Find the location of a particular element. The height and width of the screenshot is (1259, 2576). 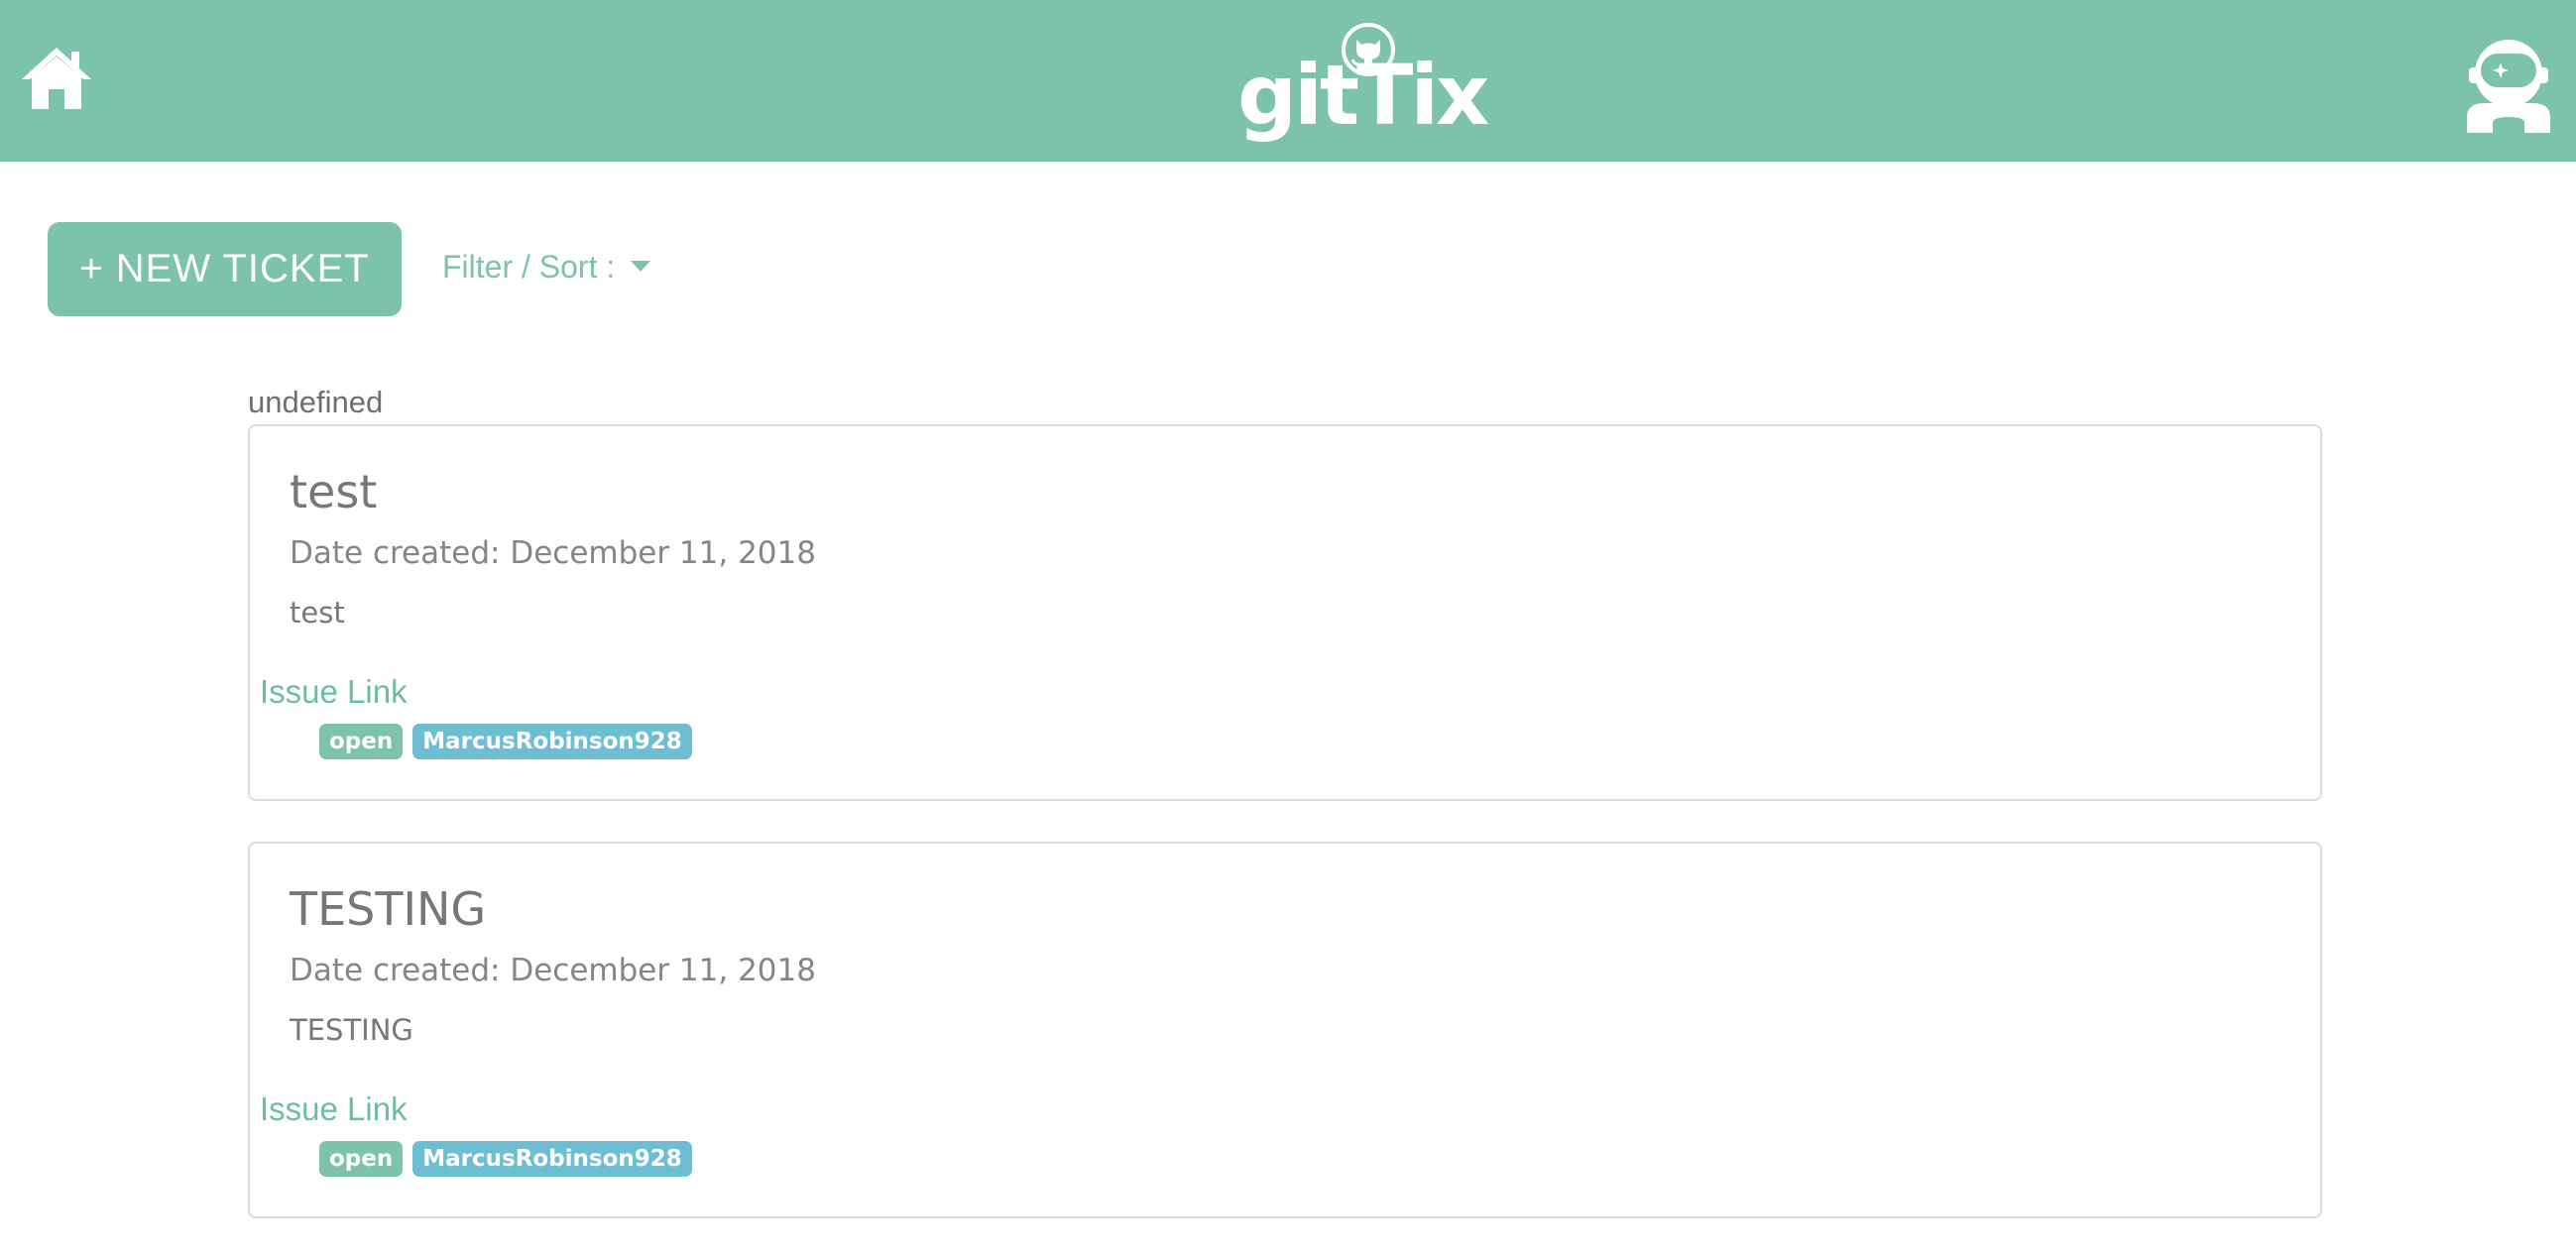

astronaut-avatar-icon is located at coordinates (2508, 86).